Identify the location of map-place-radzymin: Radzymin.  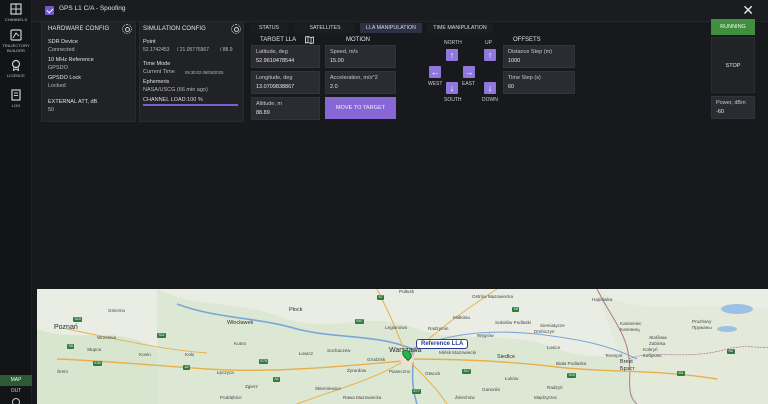
(438, 328).